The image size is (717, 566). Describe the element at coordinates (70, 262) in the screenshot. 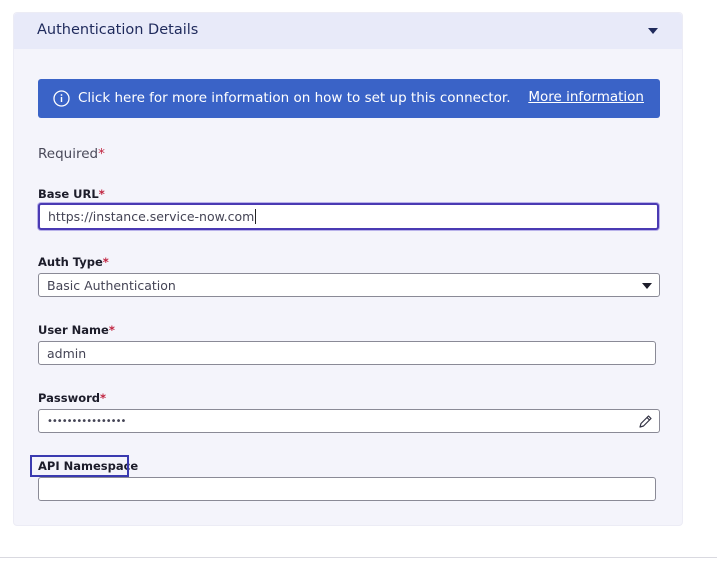

I see `auth-type-label-text: Auth Type` at that location.